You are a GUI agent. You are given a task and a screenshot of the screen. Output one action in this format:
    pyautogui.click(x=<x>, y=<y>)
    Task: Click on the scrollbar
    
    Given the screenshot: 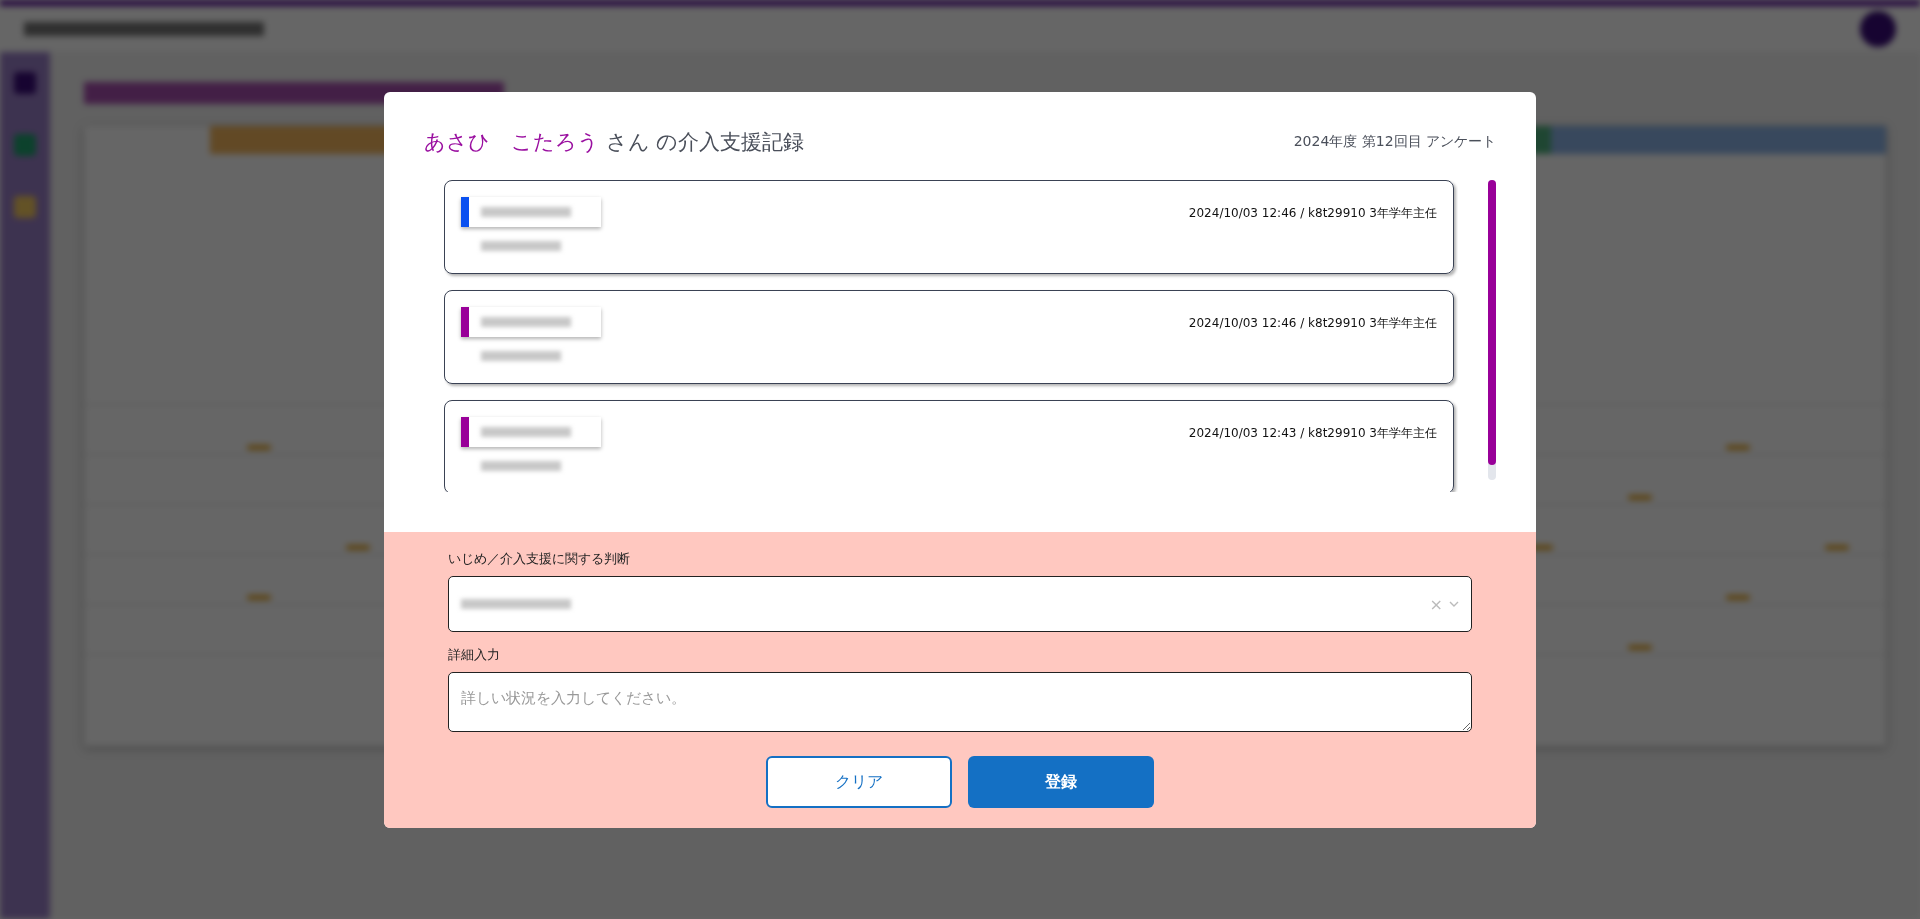 What is the action you would take?
    pyautogui.click(x=1492, y=330)
    